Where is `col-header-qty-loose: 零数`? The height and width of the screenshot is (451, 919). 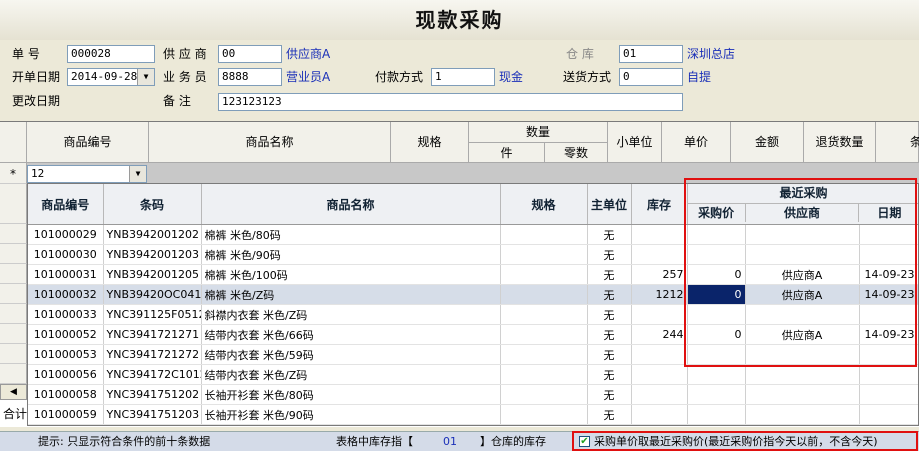 col-header-qty-loose: 零数 is located at coordinates (576, 153).